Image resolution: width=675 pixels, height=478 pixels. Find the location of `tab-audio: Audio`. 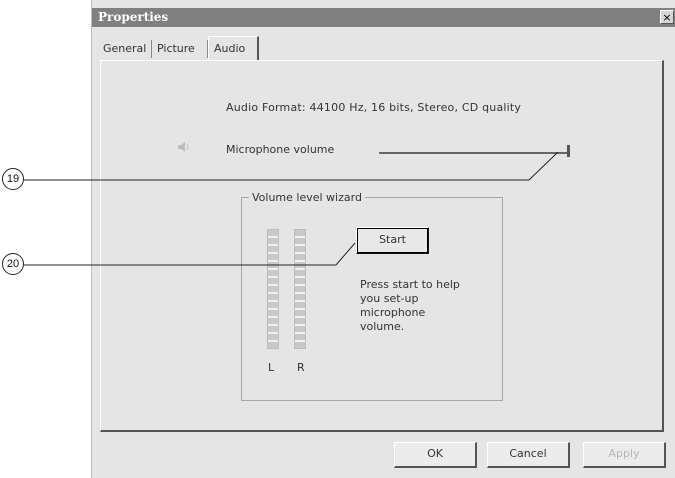

tab-audio: Audio is located at coordinates (233, 48).